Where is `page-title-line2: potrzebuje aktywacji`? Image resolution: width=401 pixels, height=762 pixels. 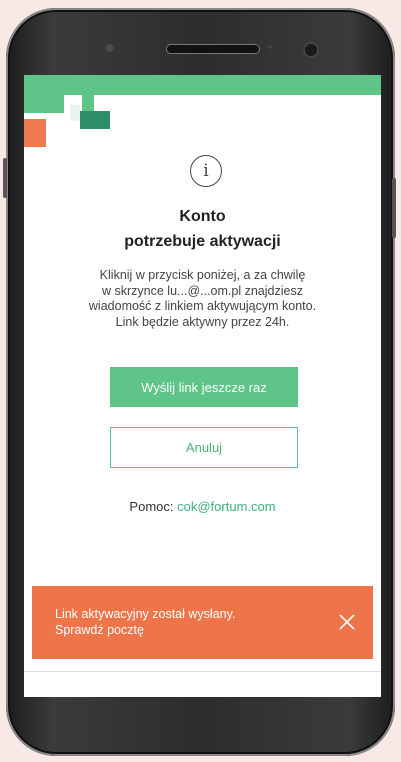
page-title-line2: potrzebuje aktywacji is located at coordinates (202, 241).